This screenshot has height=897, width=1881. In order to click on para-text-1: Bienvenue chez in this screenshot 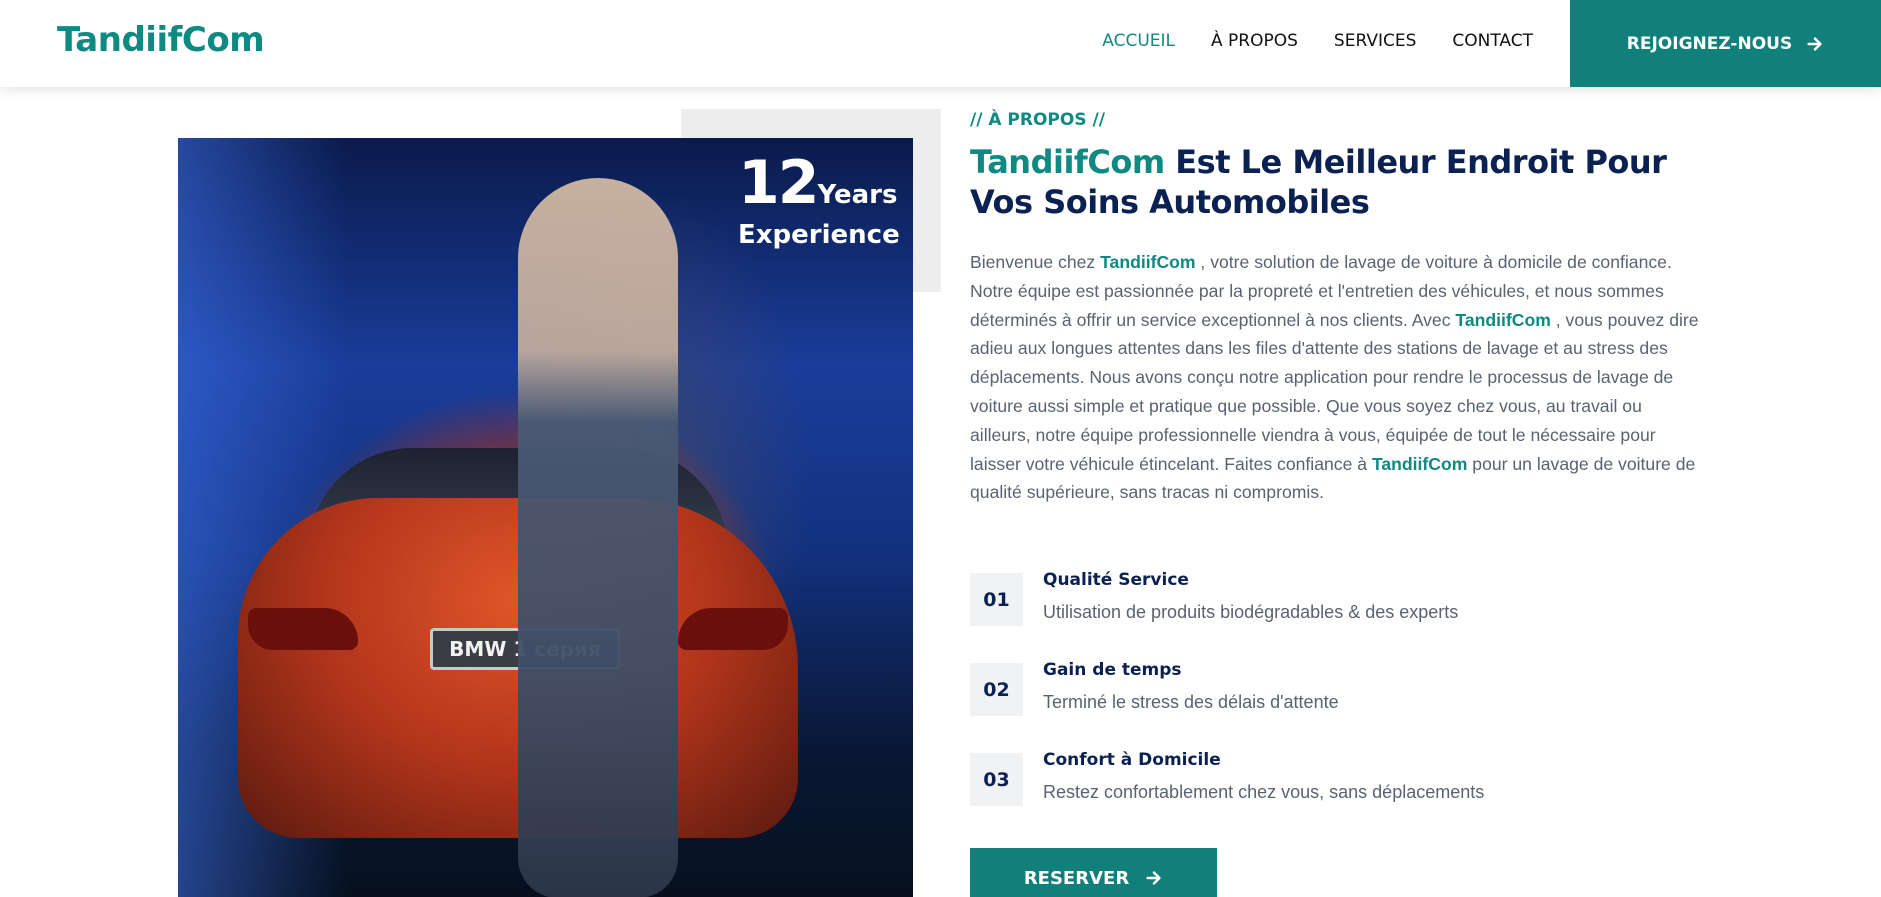, I will do `click(1035, 262)`.